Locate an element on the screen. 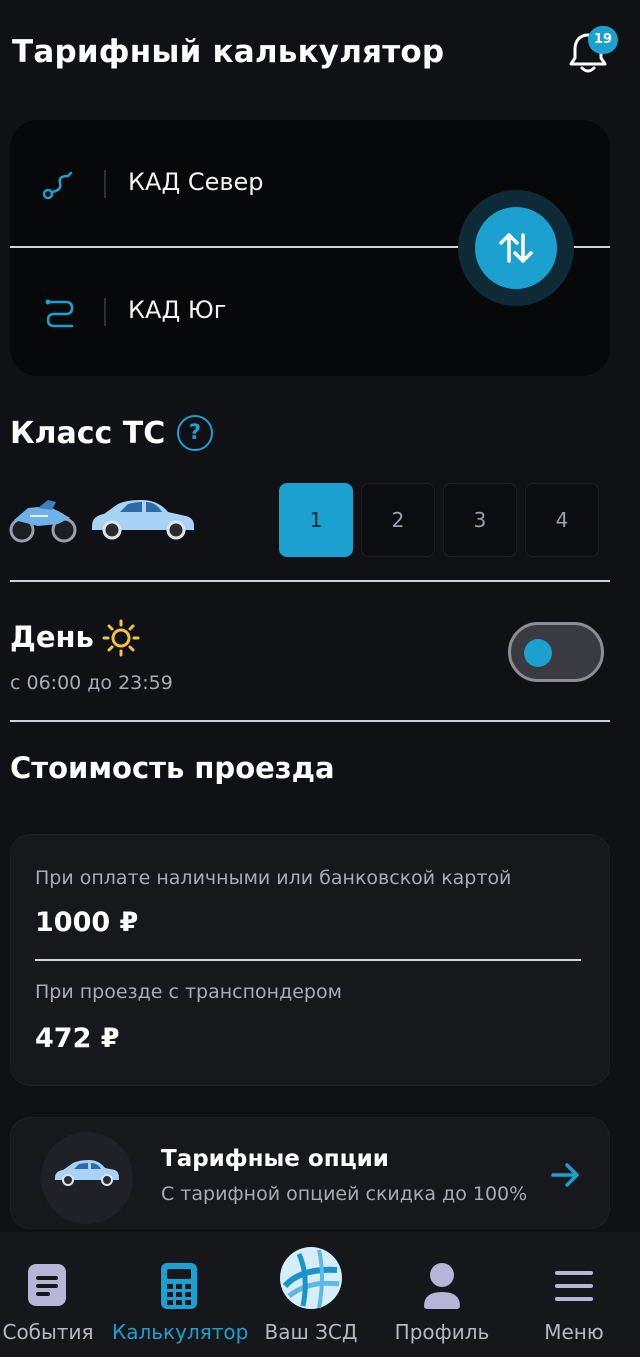  cash-price-value: 1000 ₽ is located at coordinates (87, 922).